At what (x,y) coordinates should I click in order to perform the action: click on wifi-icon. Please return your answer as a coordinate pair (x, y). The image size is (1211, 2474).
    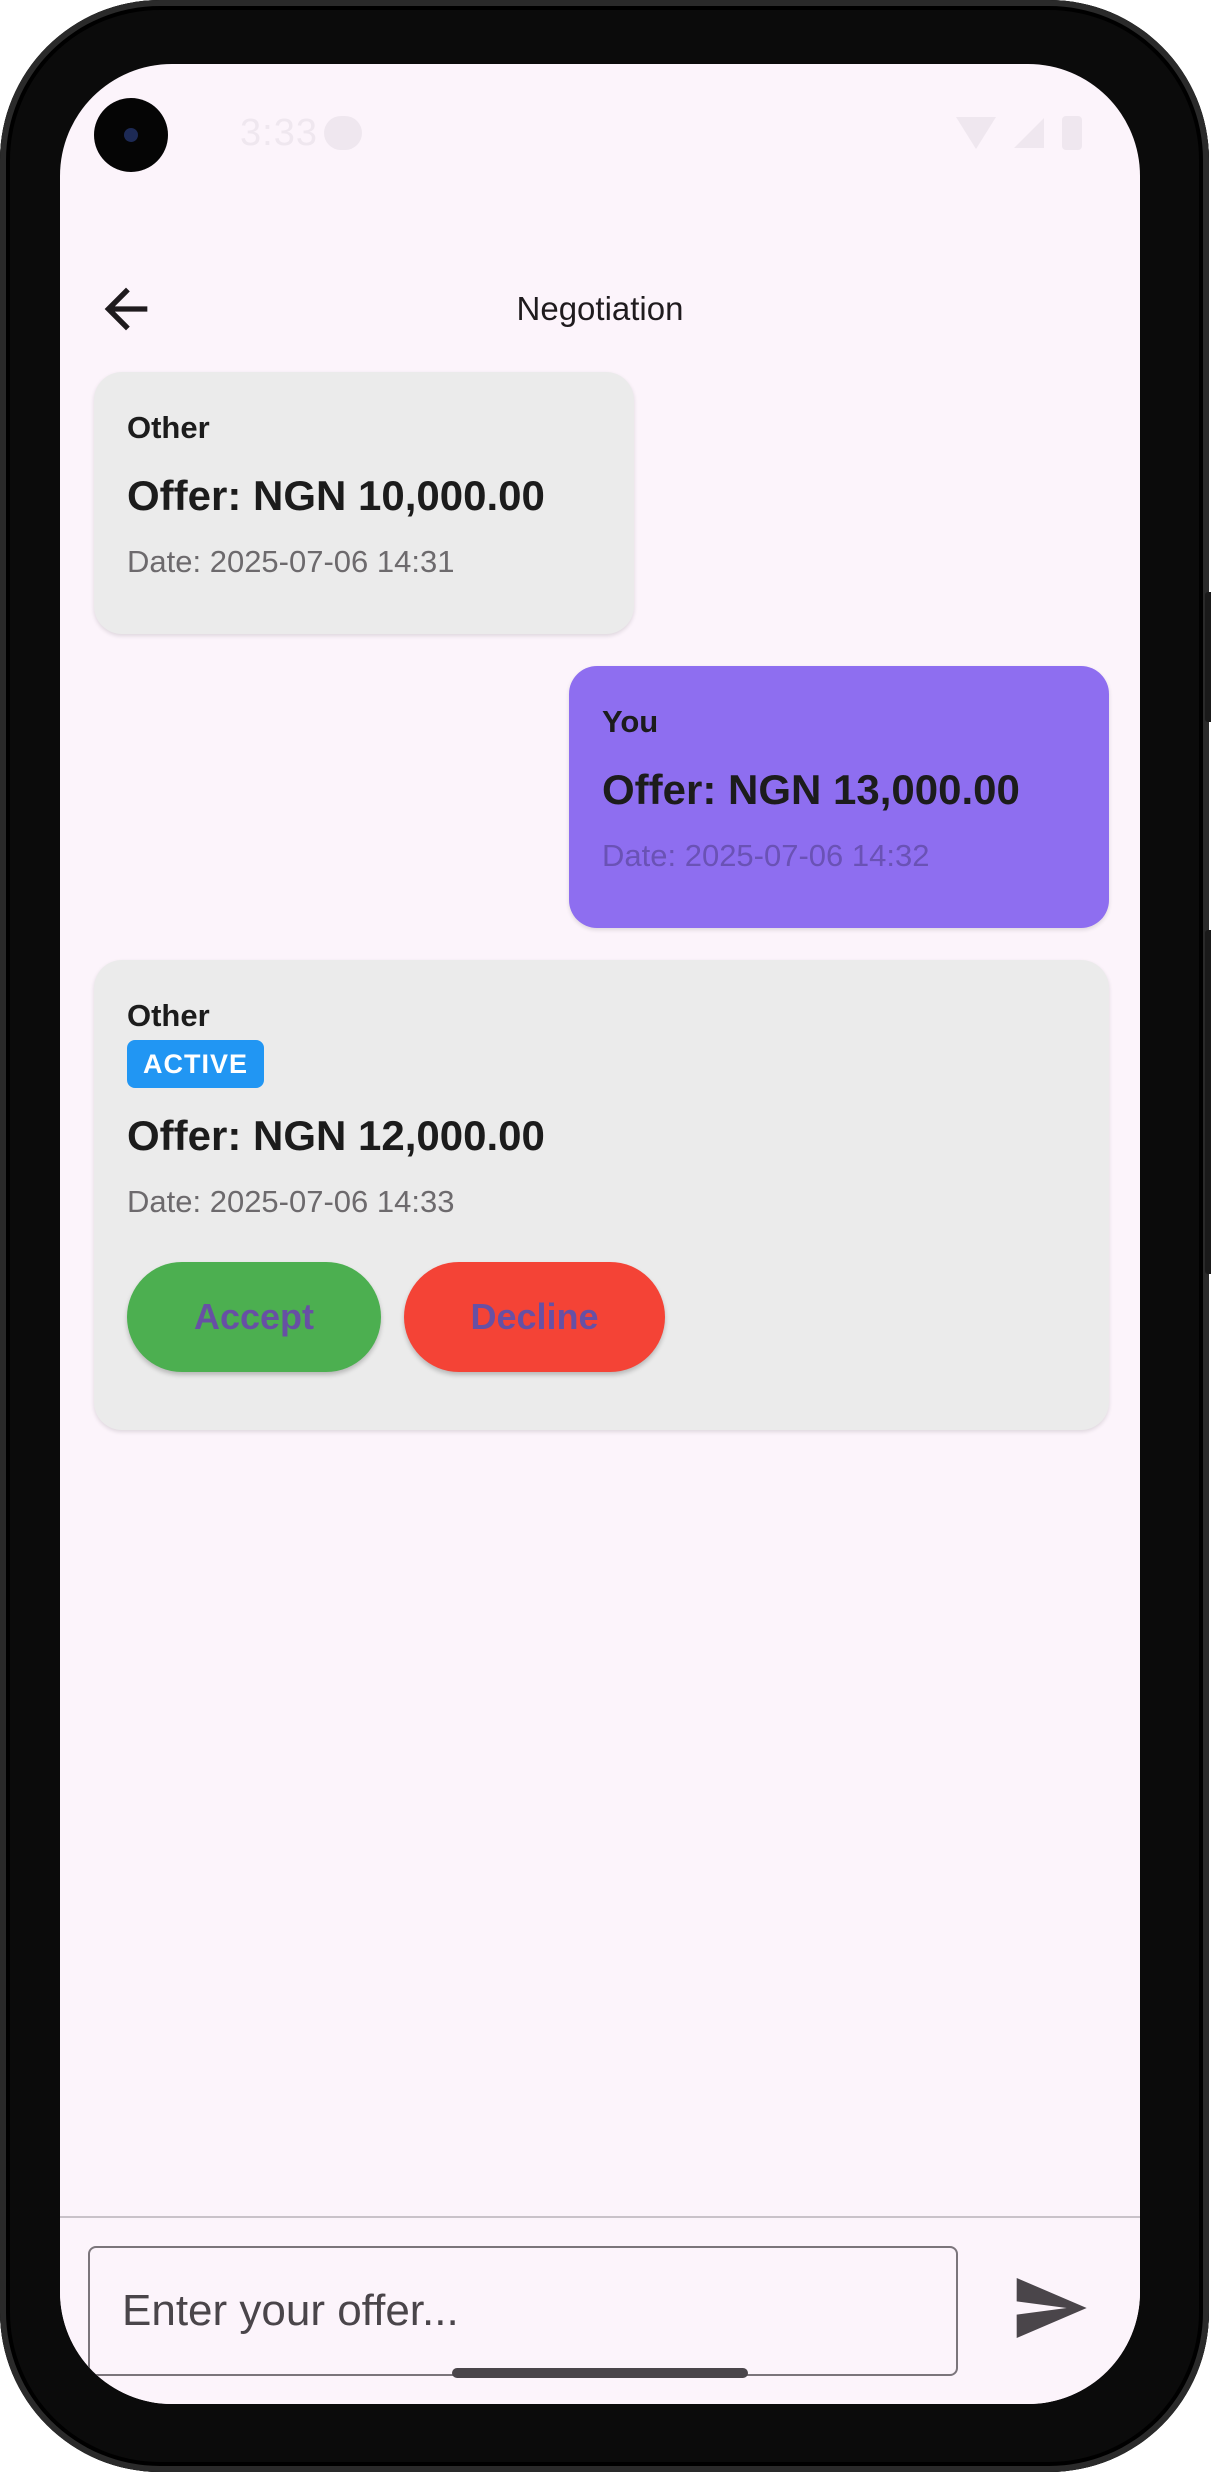
    Looking at the image, I should click on (976, 133).